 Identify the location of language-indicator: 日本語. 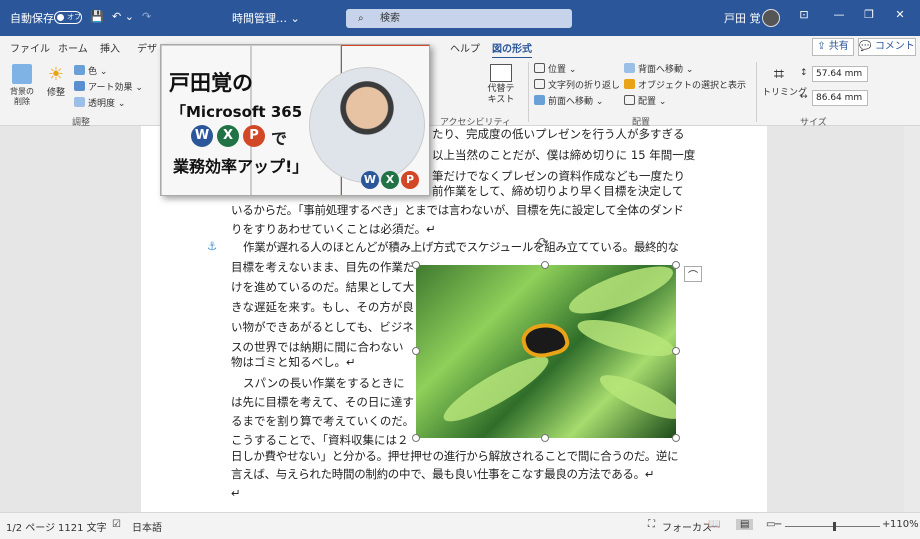
(147, 526).